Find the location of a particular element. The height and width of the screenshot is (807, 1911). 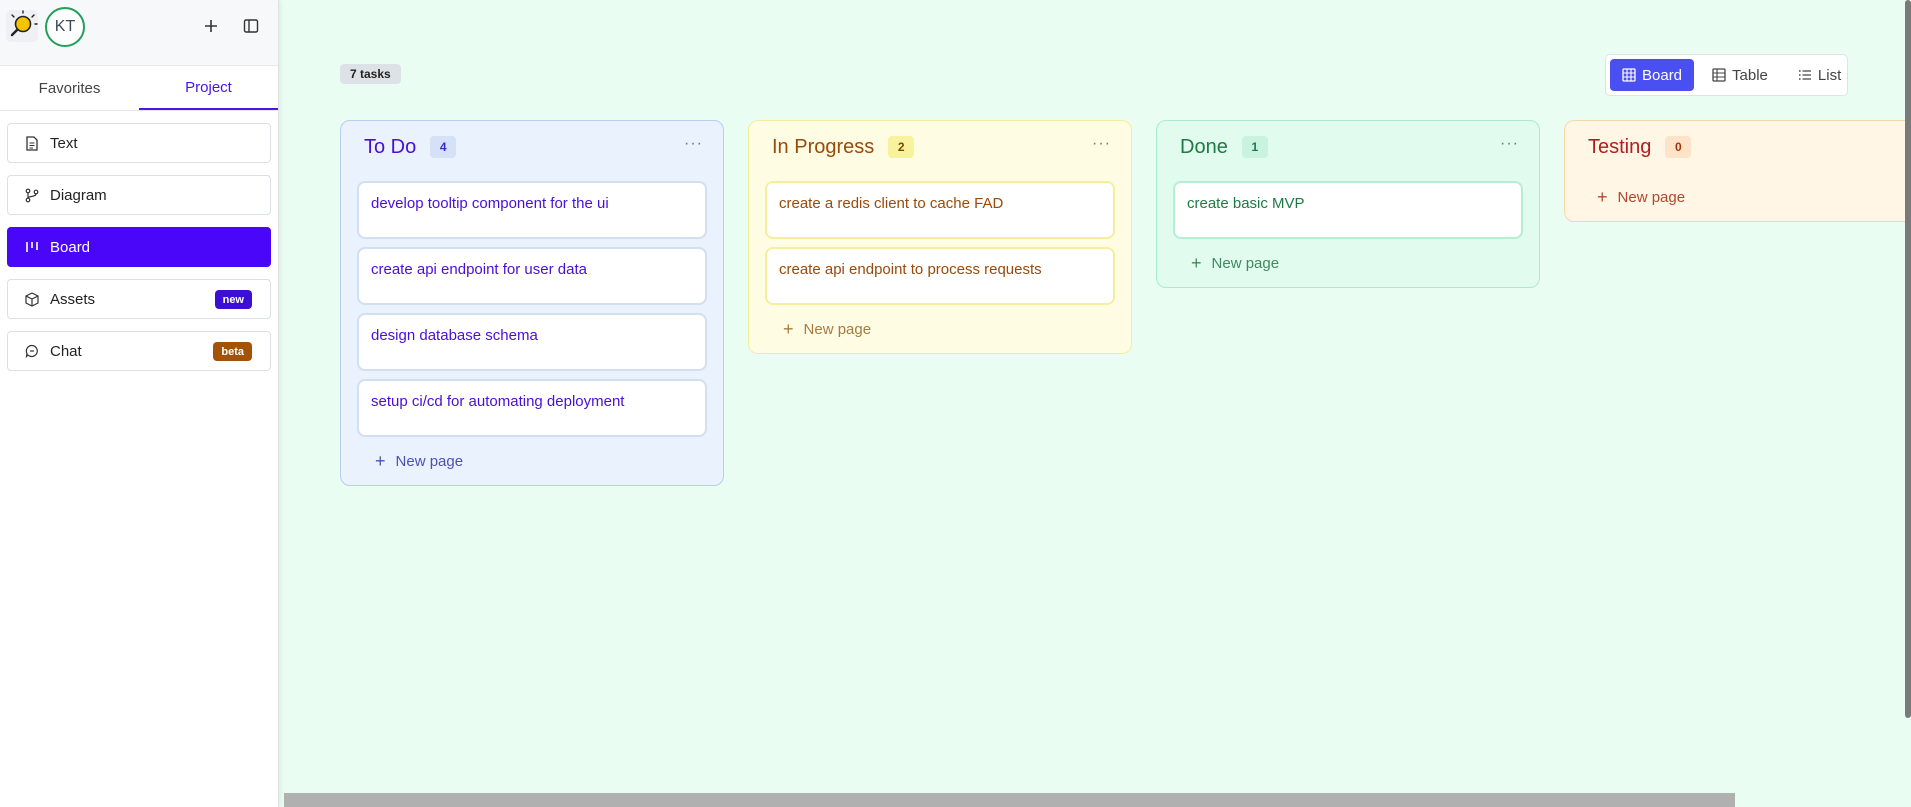

sidebar-item-label: Text is located at coordinates (64, 143).